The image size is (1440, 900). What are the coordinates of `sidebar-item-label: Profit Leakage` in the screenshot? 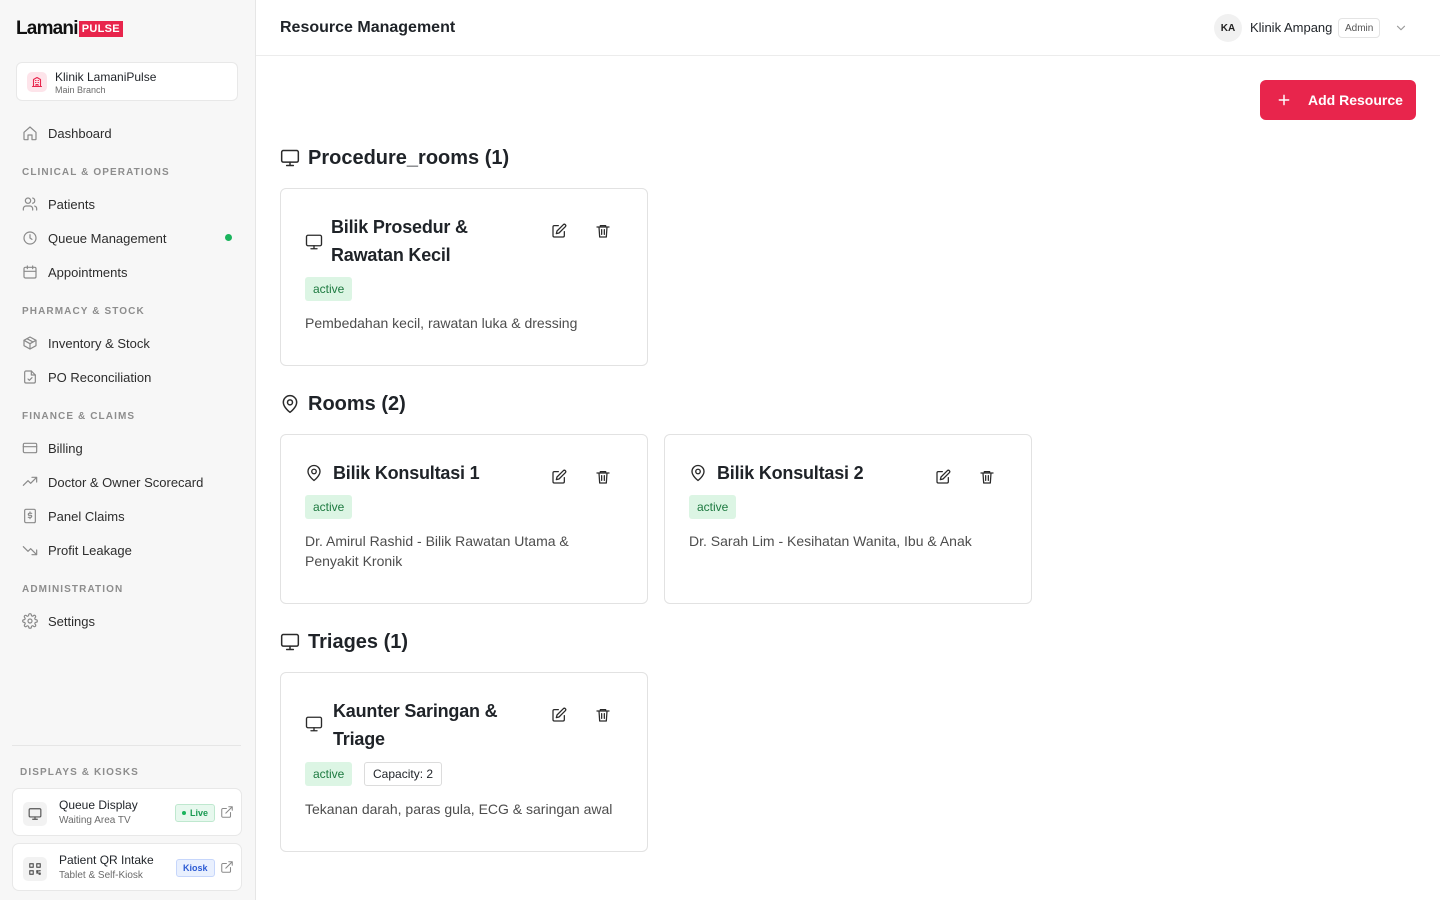 It's located at (90, 550).